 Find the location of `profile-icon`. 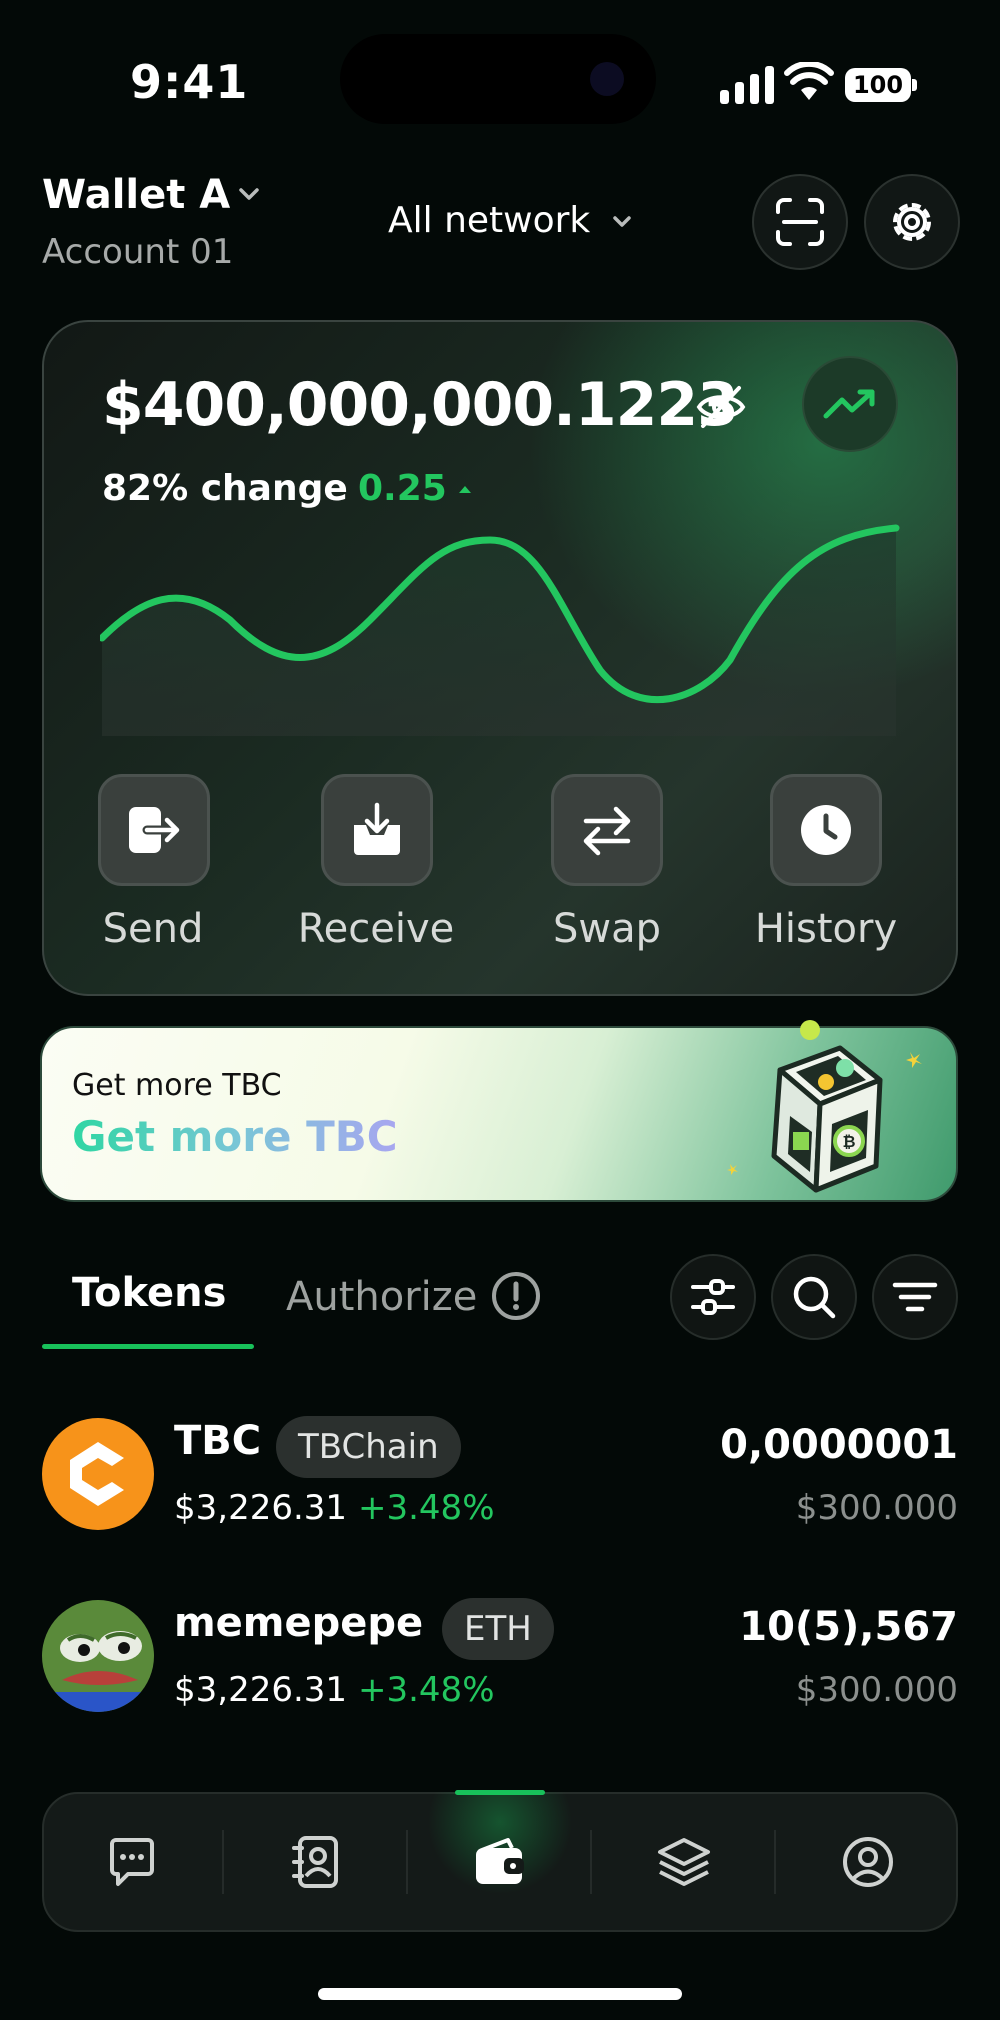

profile-icon is located at coordinates (868, 1862).